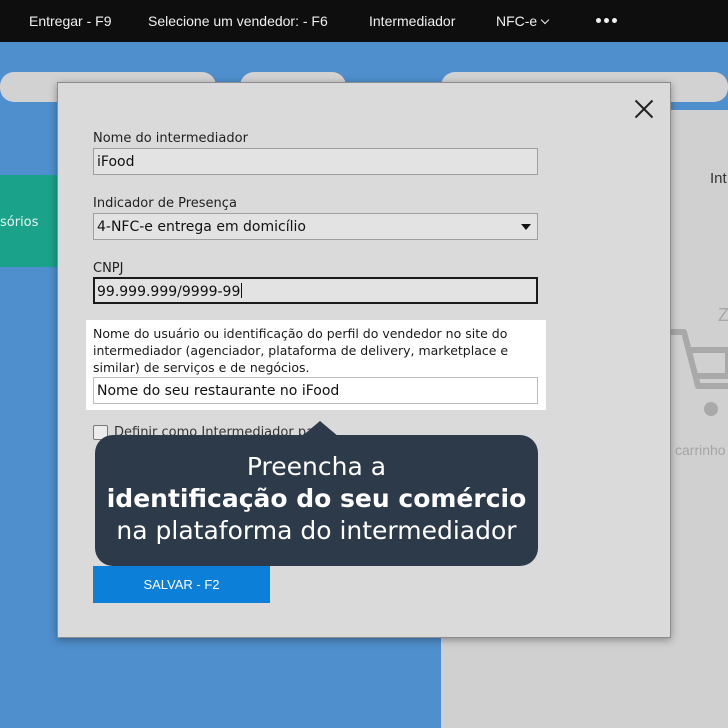 This screenshot has height=728, width=728. I want to click on background-panel-title: Int, so click(718, 178).